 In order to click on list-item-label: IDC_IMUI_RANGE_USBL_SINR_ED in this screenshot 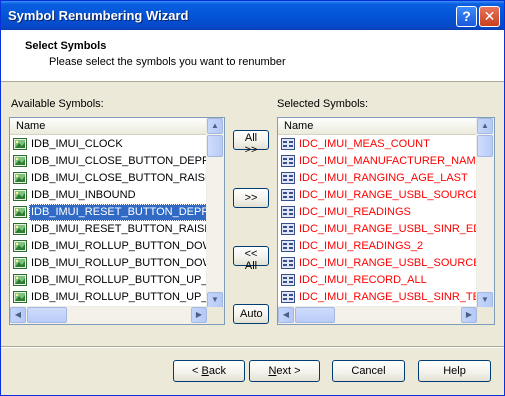, I will do `click(390, 229)`.